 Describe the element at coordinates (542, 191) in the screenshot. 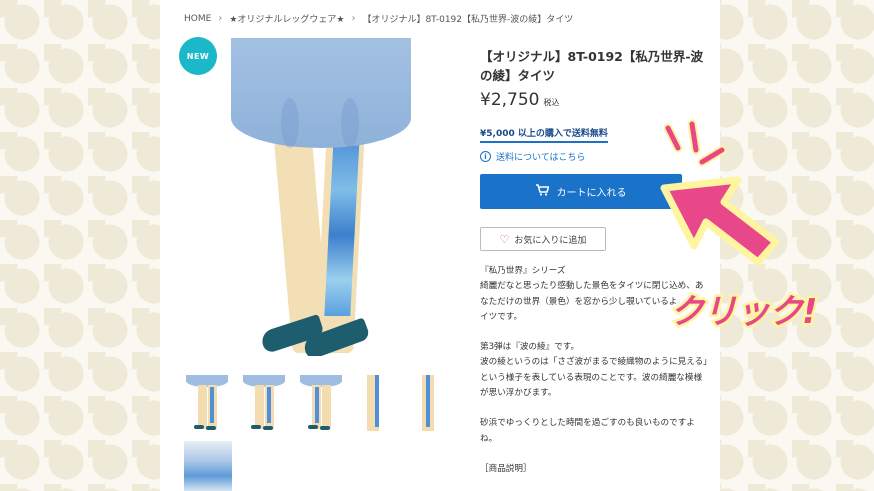

I see `cart-icon` at that location.